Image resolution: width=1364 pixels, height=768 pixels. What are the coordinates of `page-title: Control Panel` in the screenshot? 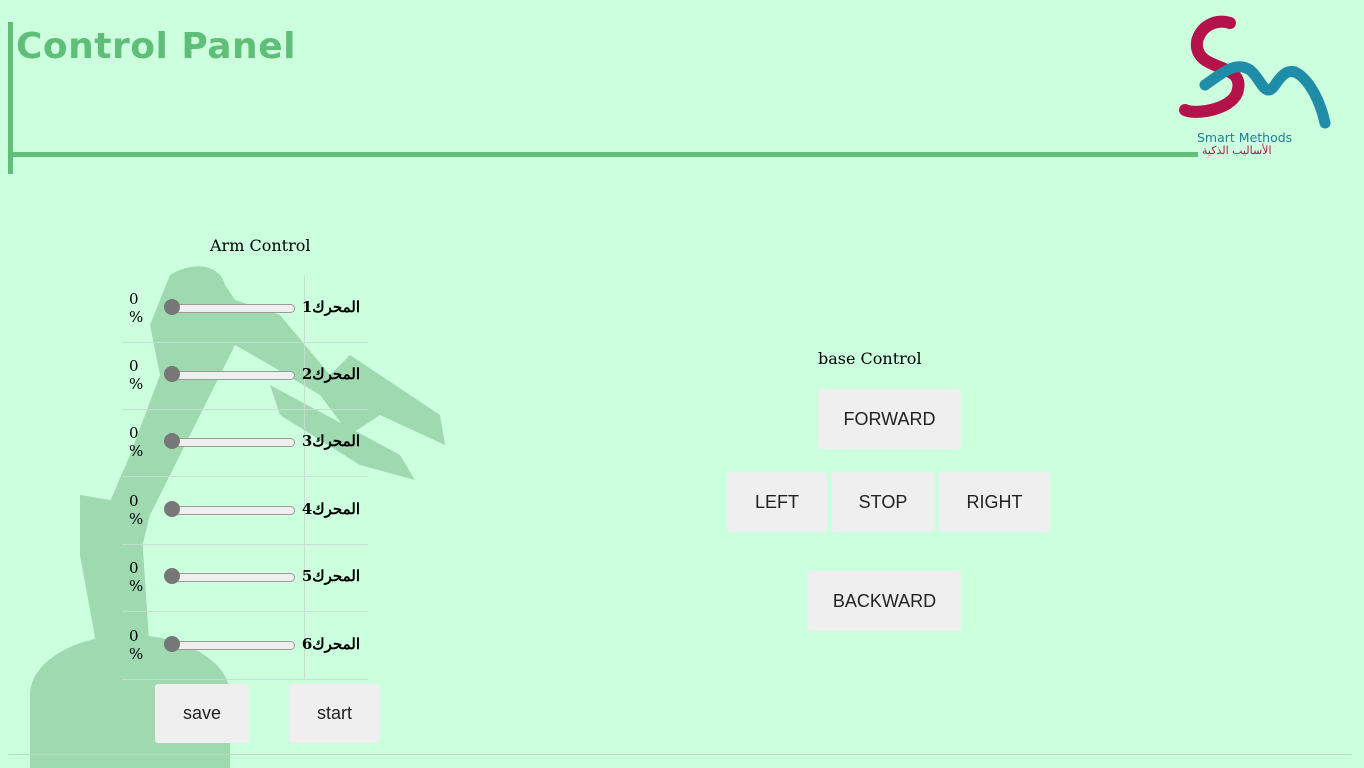 It's located at (156, 46).